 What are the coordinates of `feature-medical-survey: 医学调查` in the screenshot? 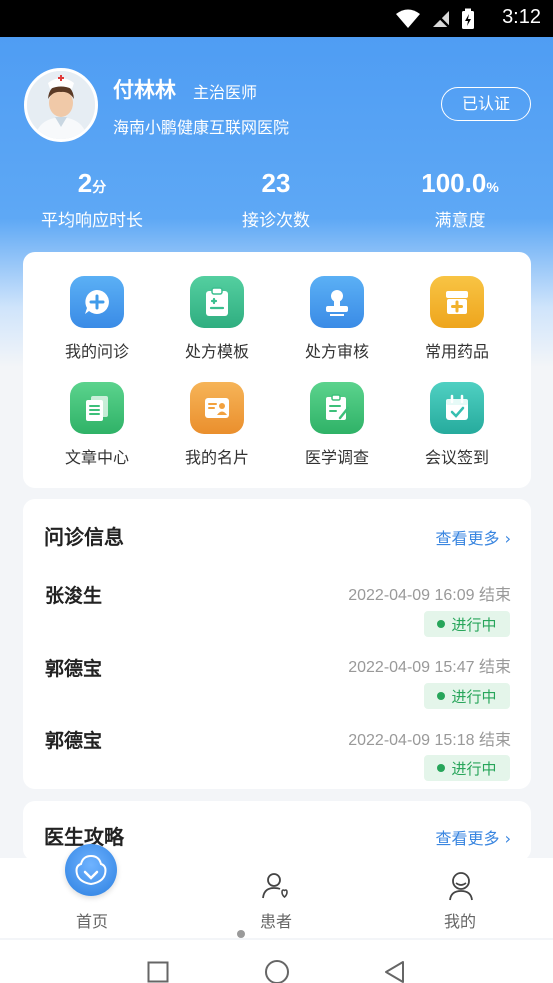 It's located at (337, 425).